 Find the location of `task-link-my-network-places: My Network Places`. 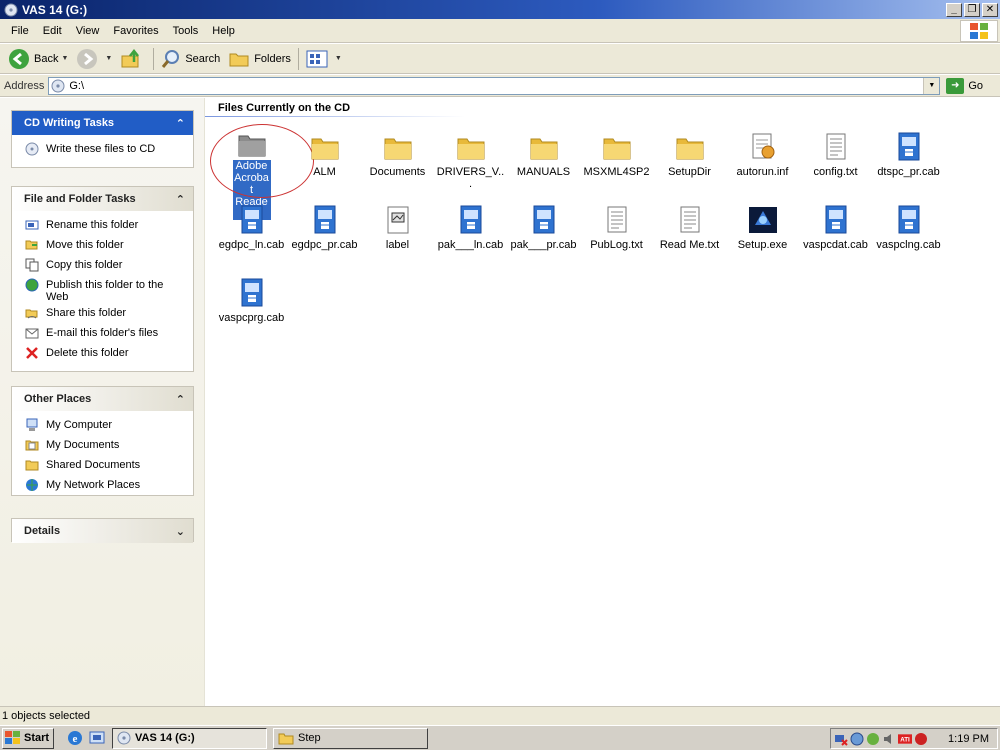

task-link-my-network-places: My Network Places is located at coordinates (105, 486).